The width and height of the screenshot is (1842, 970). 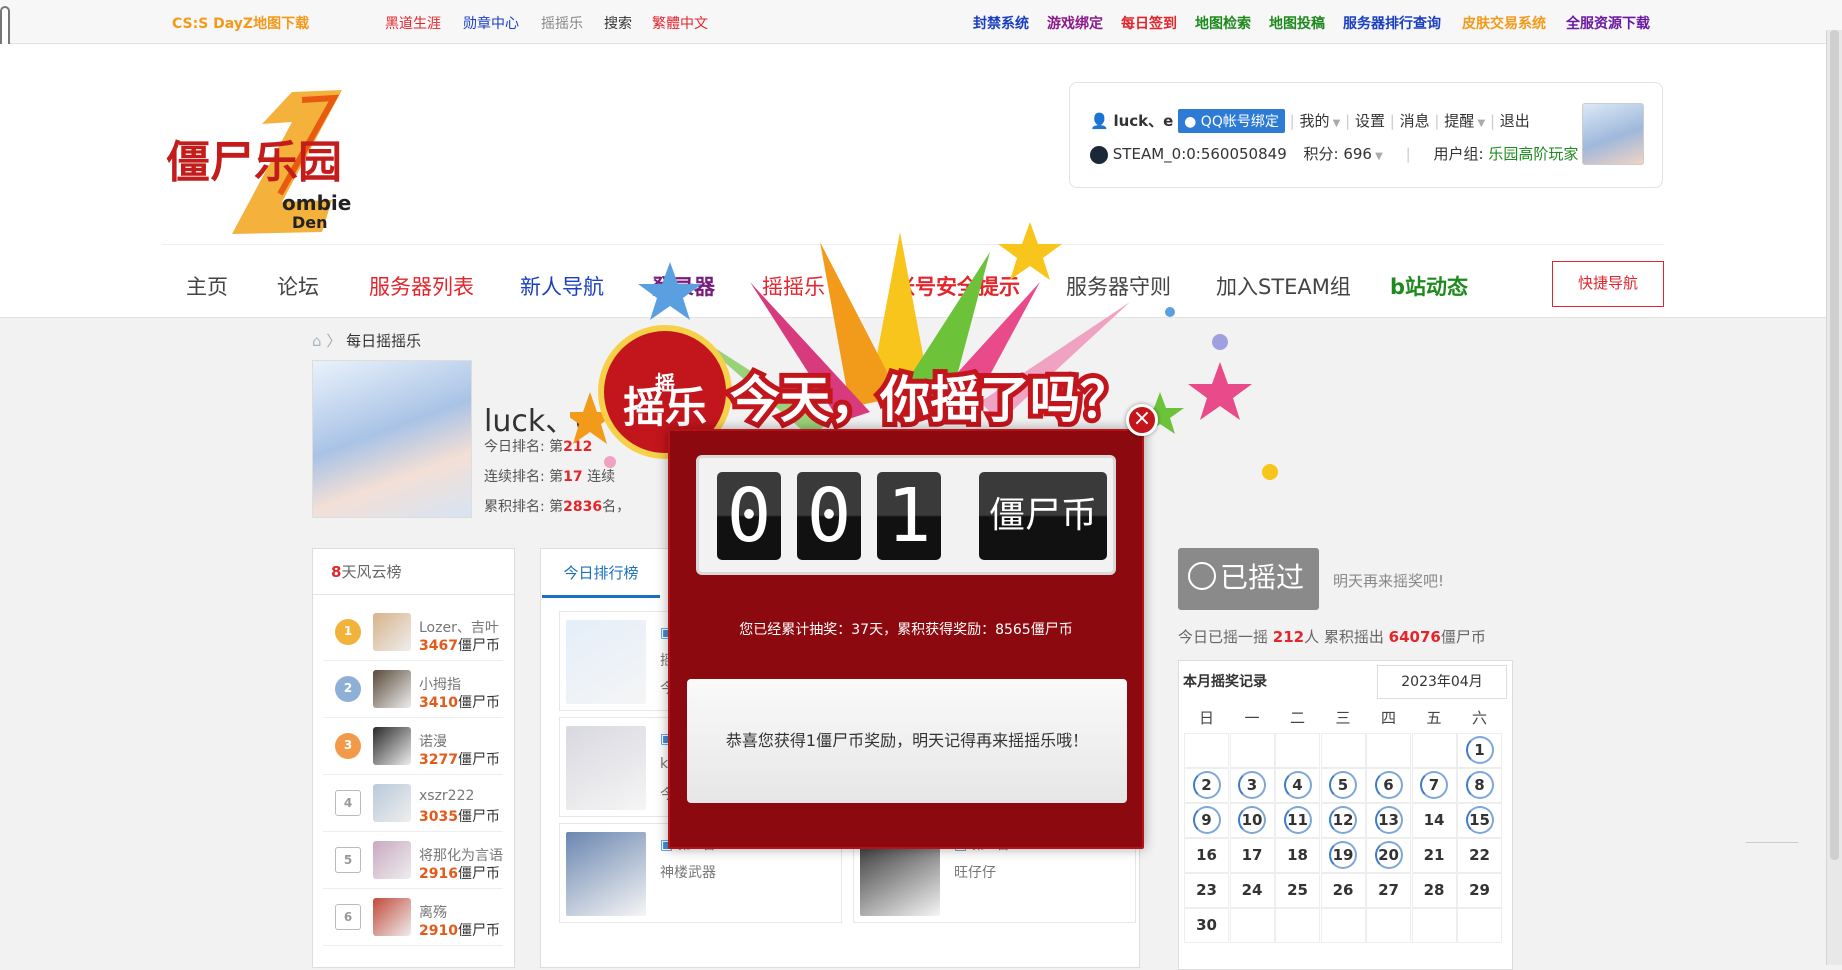 What do you see at coordinates (1252, 785) in the screenshot?
I see `calendar-day: 3` at bounding box center [1252, 785].